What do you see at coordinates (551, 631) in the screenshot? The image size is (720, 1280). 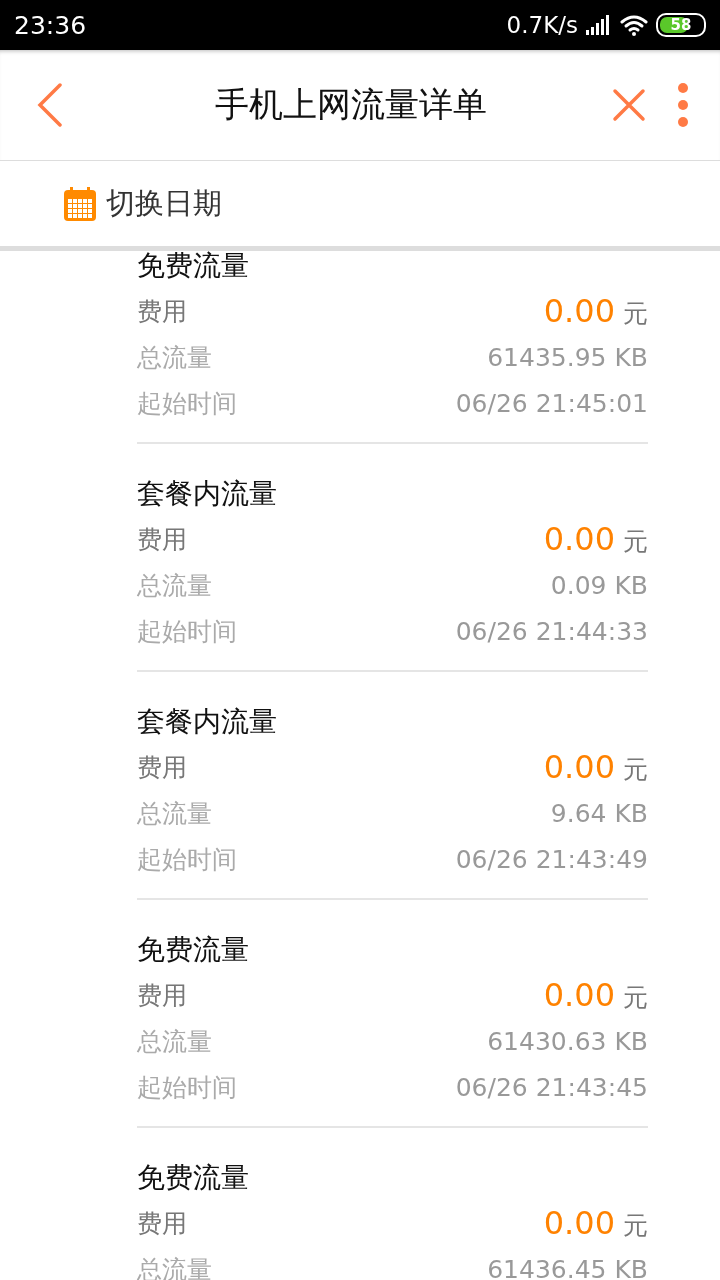 I see `start-time-value: 06/26 21:44:33` at bounding box center [551, 631].